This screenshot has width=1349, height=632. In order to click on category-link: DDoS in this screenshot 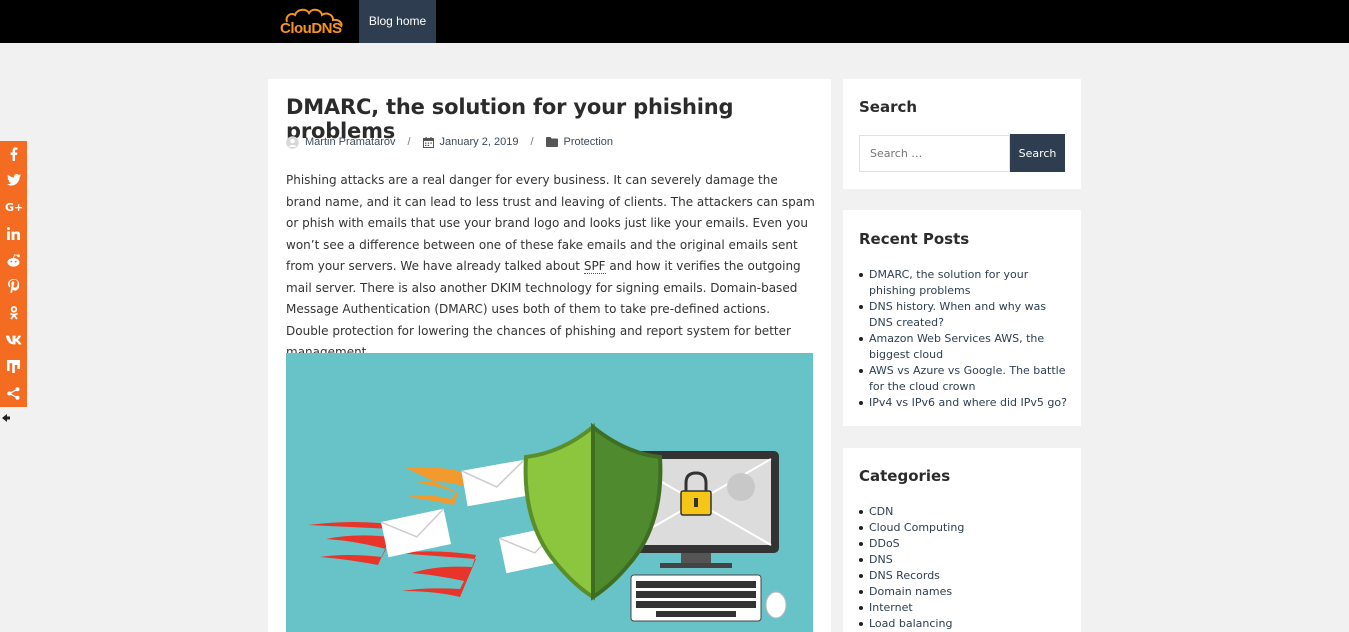, I will do `click(964, 544)`.